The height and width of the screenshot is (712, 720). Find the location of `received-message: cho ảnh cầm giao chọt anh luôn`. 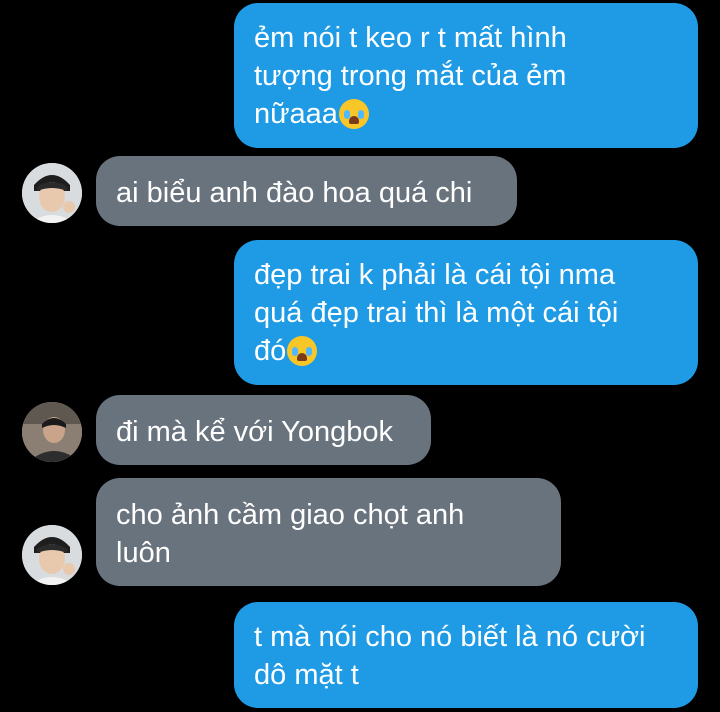

received-message: cho ảnh cầm giao chọt anh luôn is located at coordinates (328, 532).